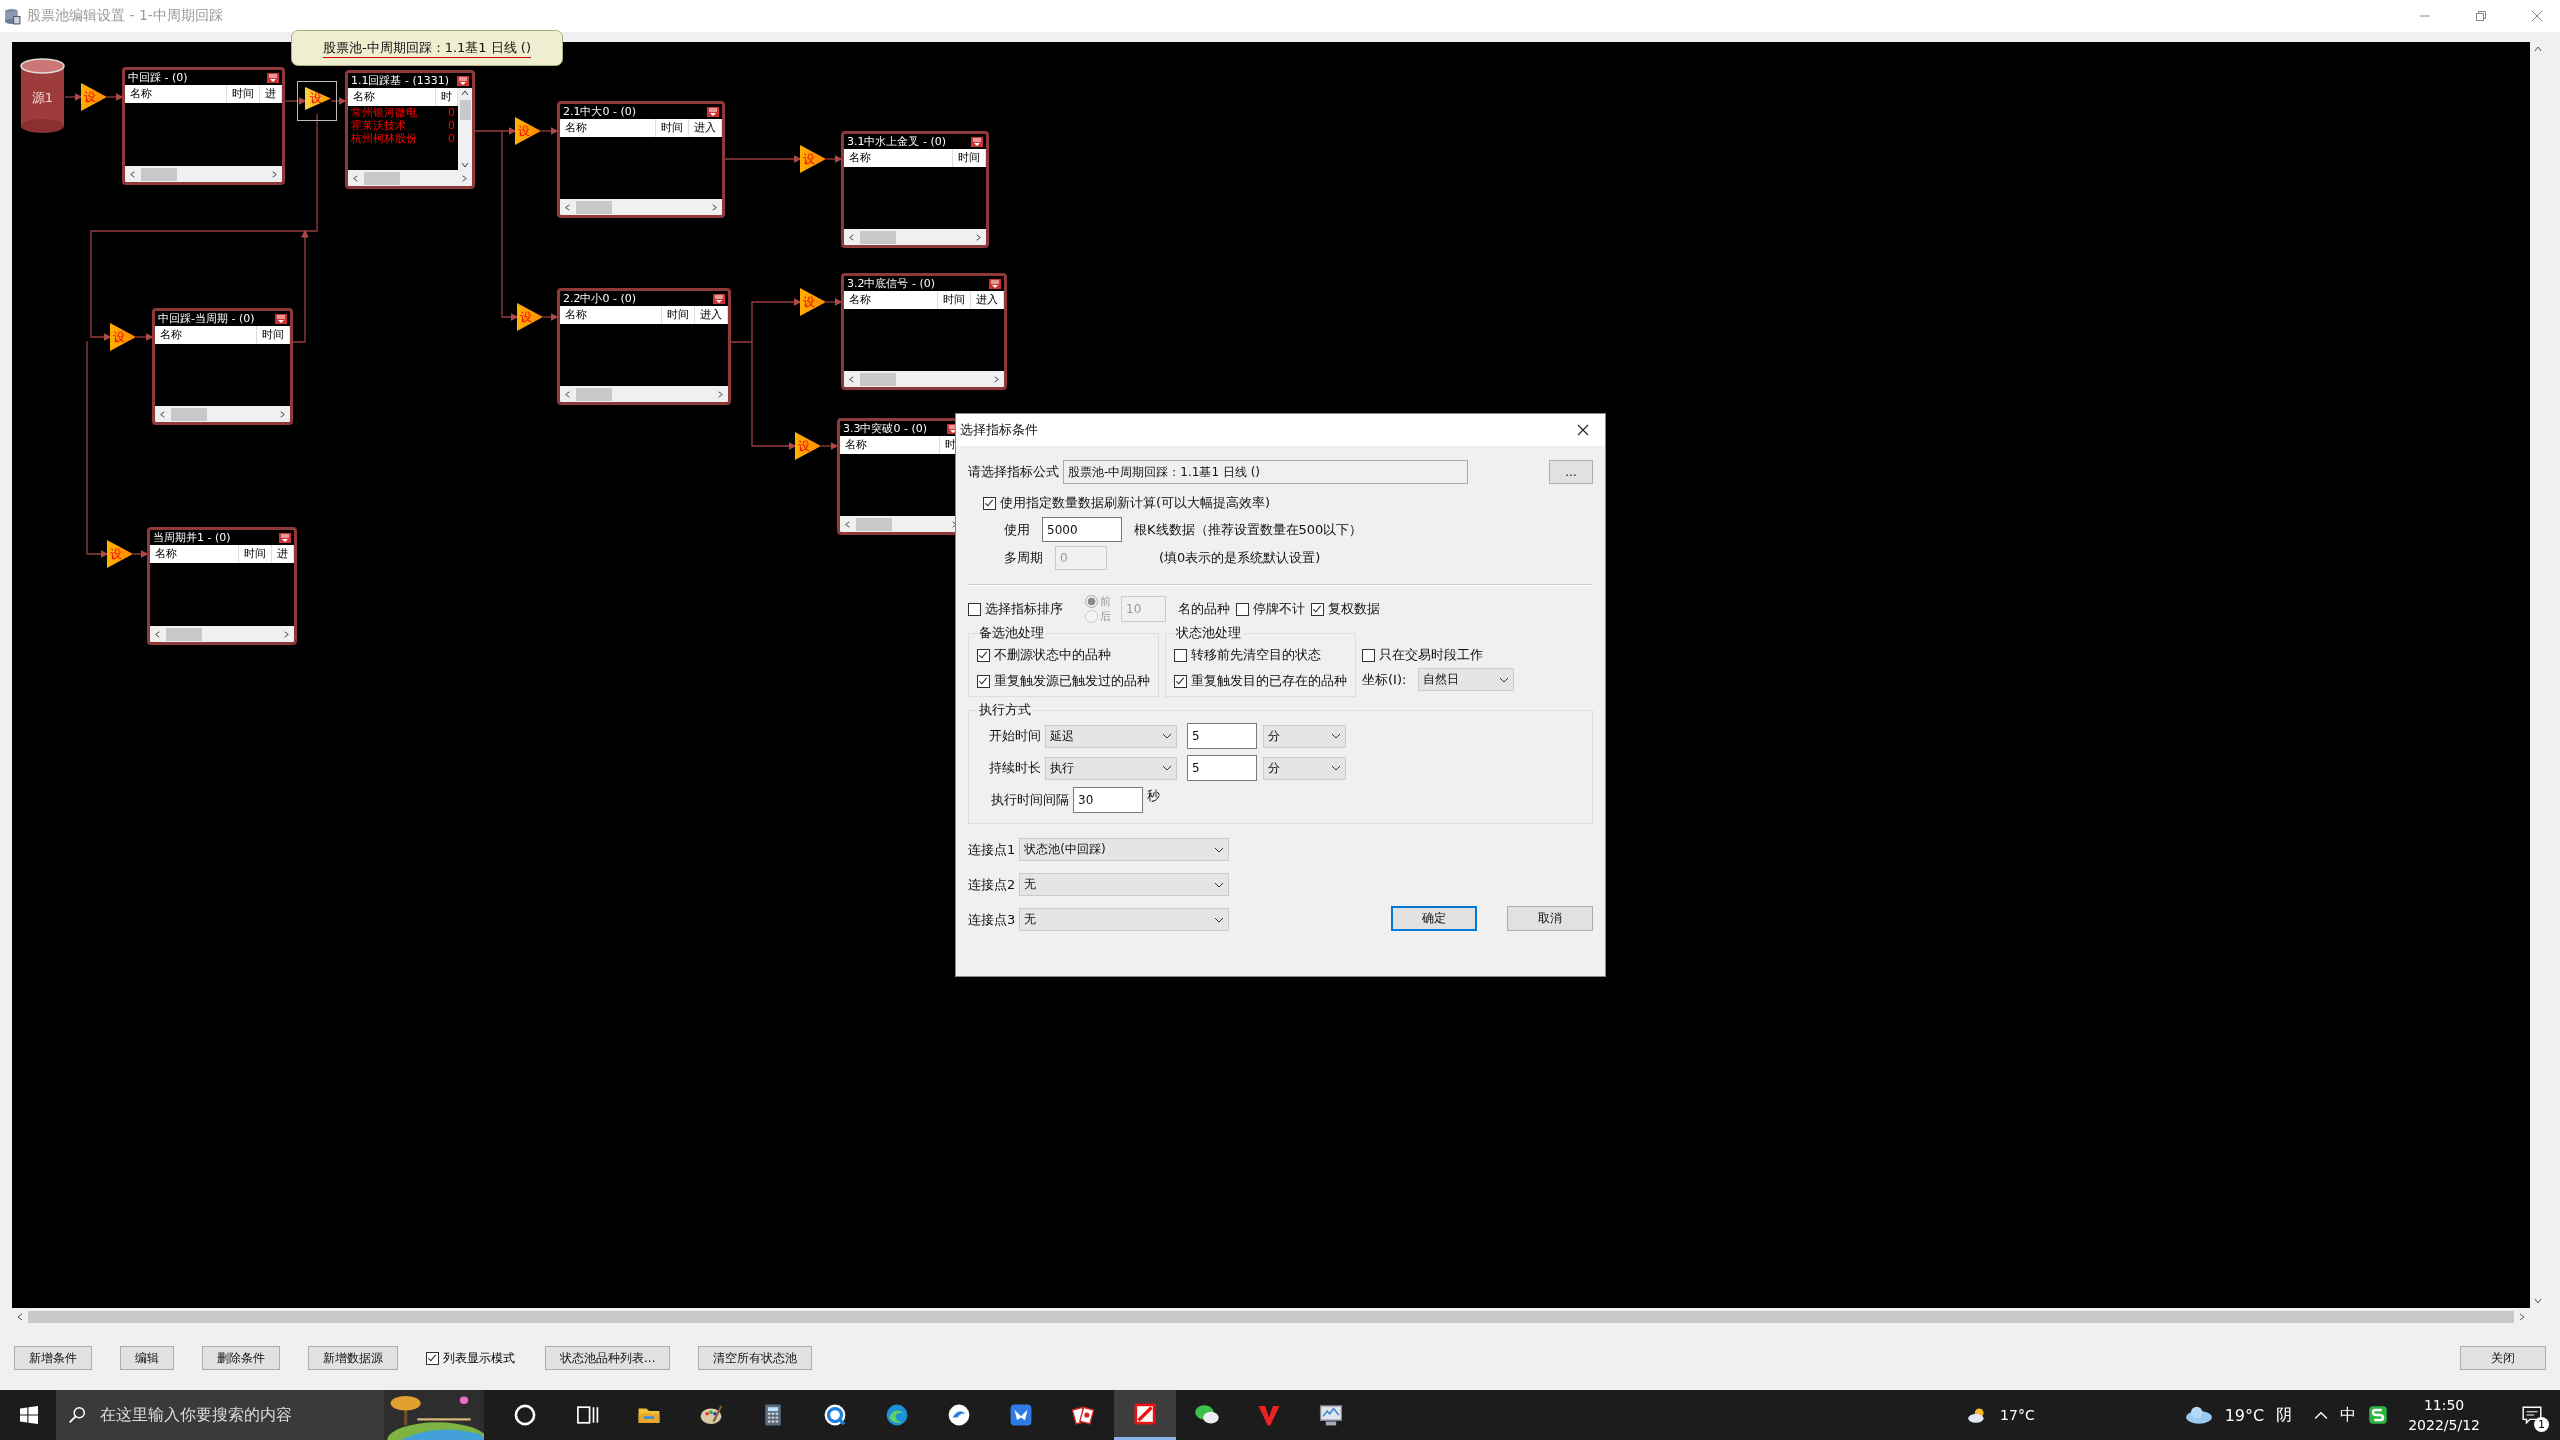 This screenshot has height=1440, width=2560. I want to click on stock-name: 常州银河微电, so click(384, 112).